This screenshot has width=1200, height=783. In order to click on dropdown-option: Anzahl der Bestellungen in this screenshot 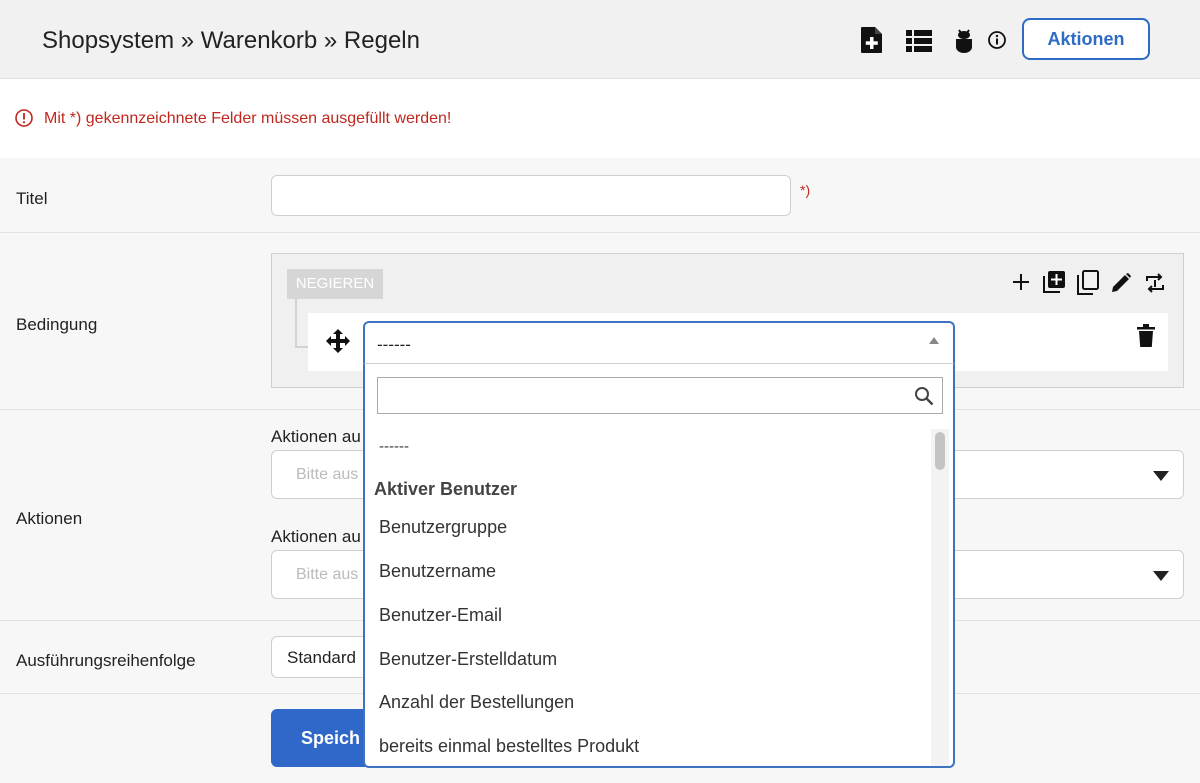, I will do `click(476, 702)`.